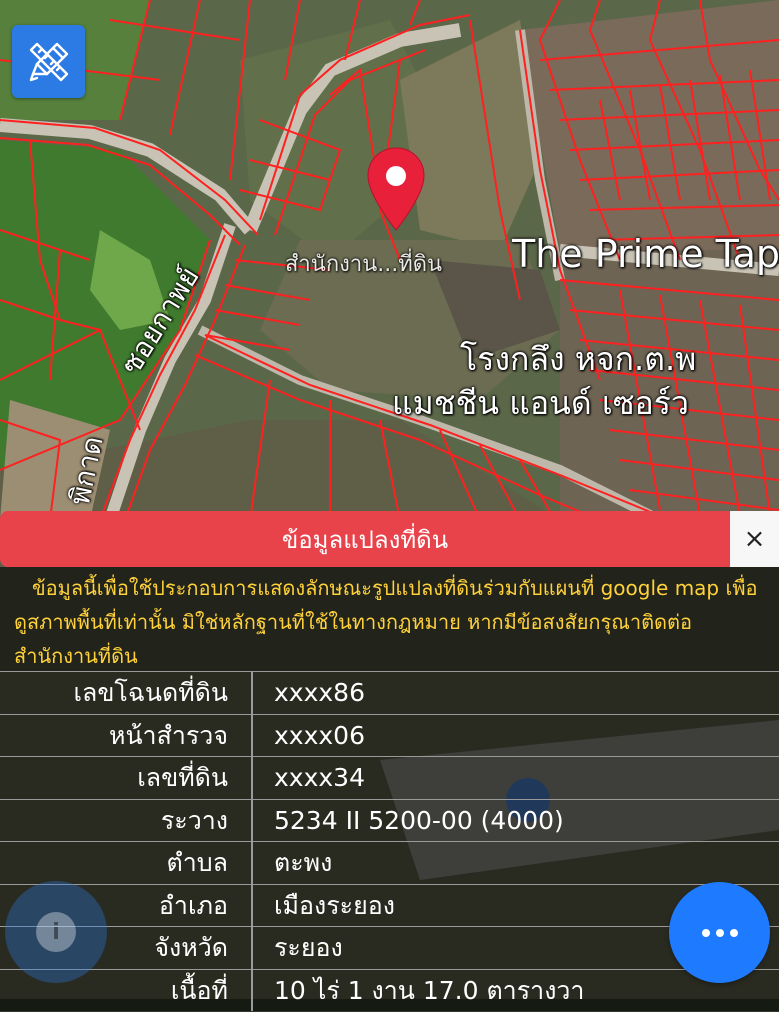  I want to click on row-label: เลขที่ดิน, so click(182, 777).